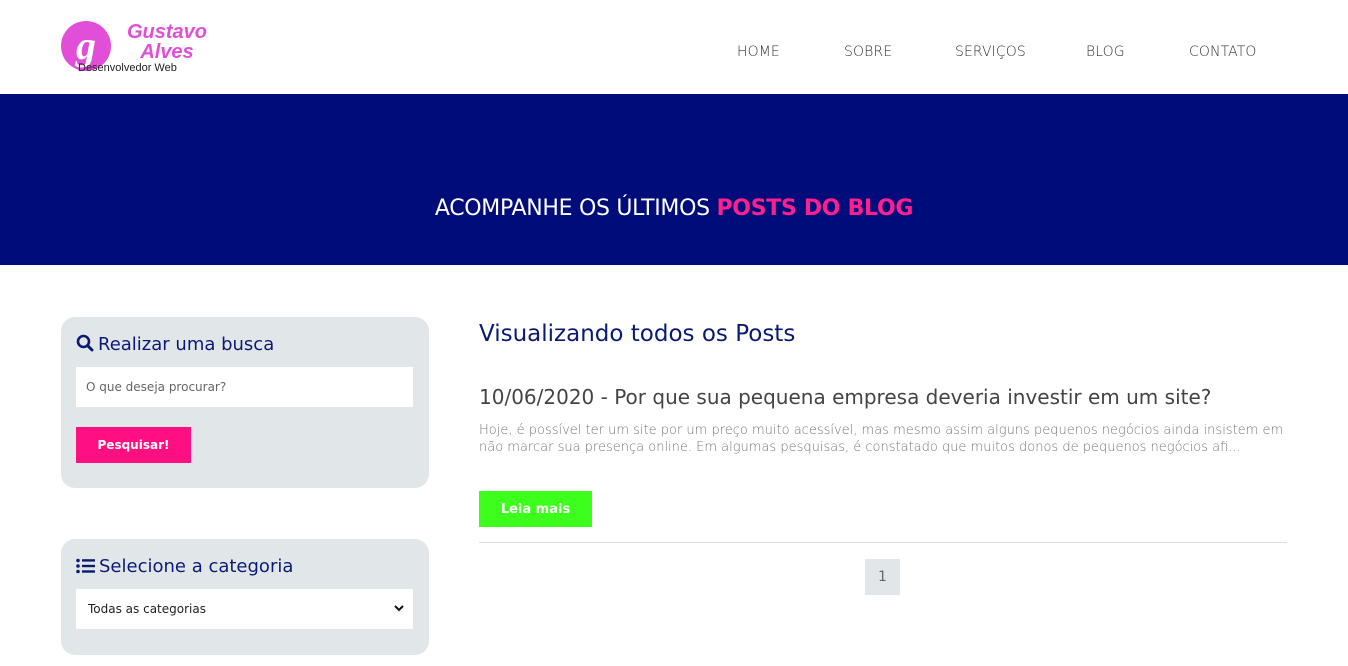 The image size is (1348, 666). What do you see at coordinates (535, 509) in the screenshot?
I see `read-more-button: Leia mais` at bounding box center [535, 509].